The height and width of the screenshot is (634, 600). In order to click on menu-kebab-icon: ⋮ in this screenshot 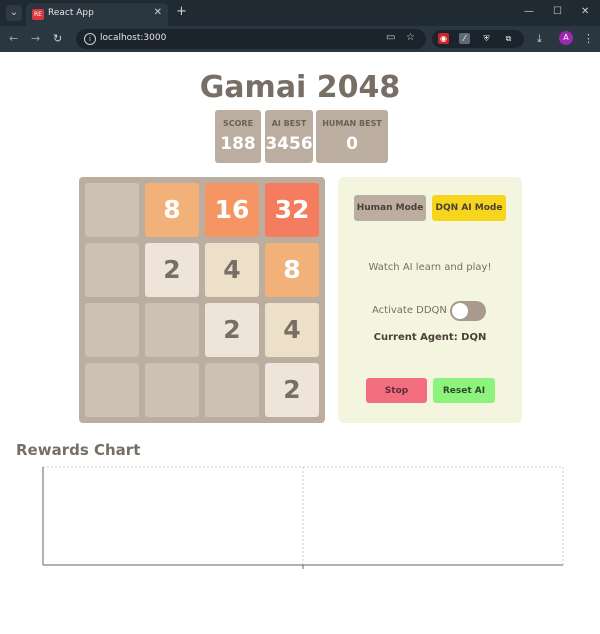, I will do `click(588, 38)`.